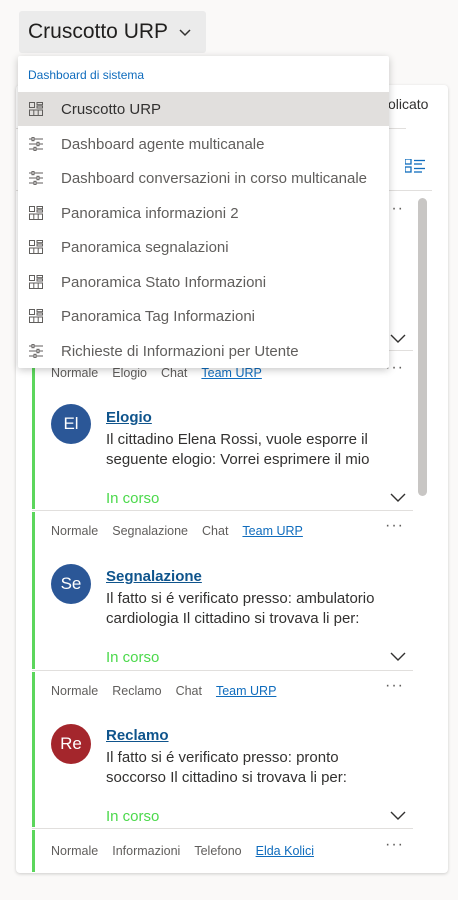 The width and height of the screenshot is (458, 900). Describe the element at coordinates (285, 851) in the screenshot. I see `owner-link: Elda Kolici` at that location.